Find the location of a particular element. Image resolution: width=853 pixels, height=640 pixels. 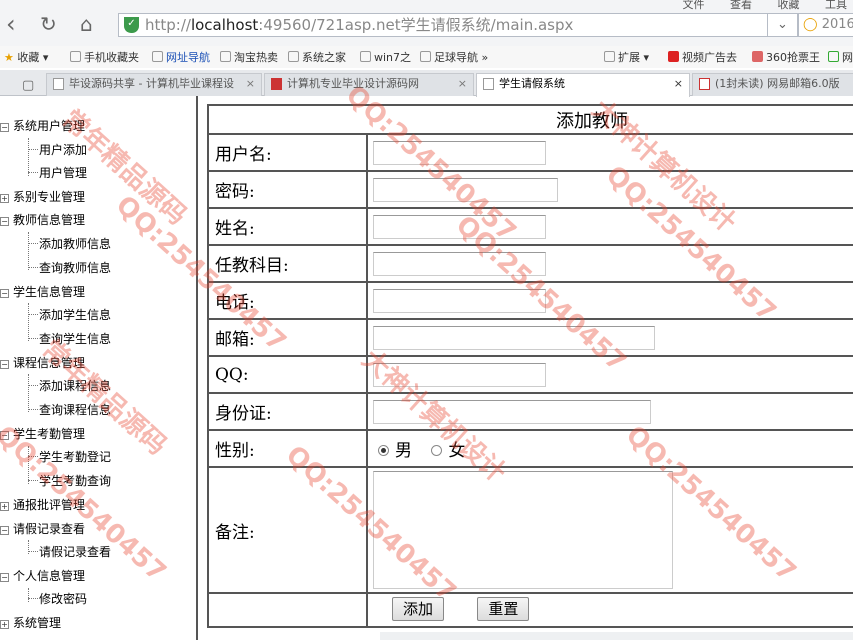

gender-label: 性别: is located at coordinates (287, 448).